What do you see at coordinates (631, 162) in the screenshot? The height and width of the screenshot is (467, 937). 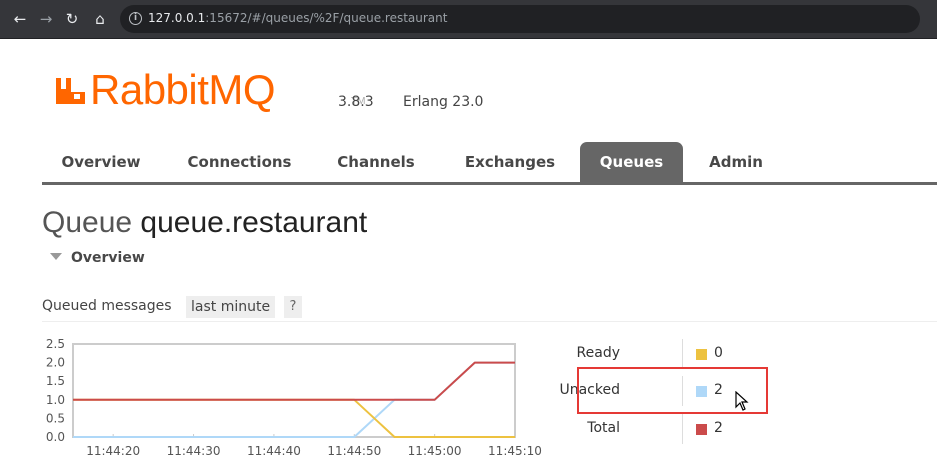 I see `tab-queues: Queues` at bounding box center [631, 162].